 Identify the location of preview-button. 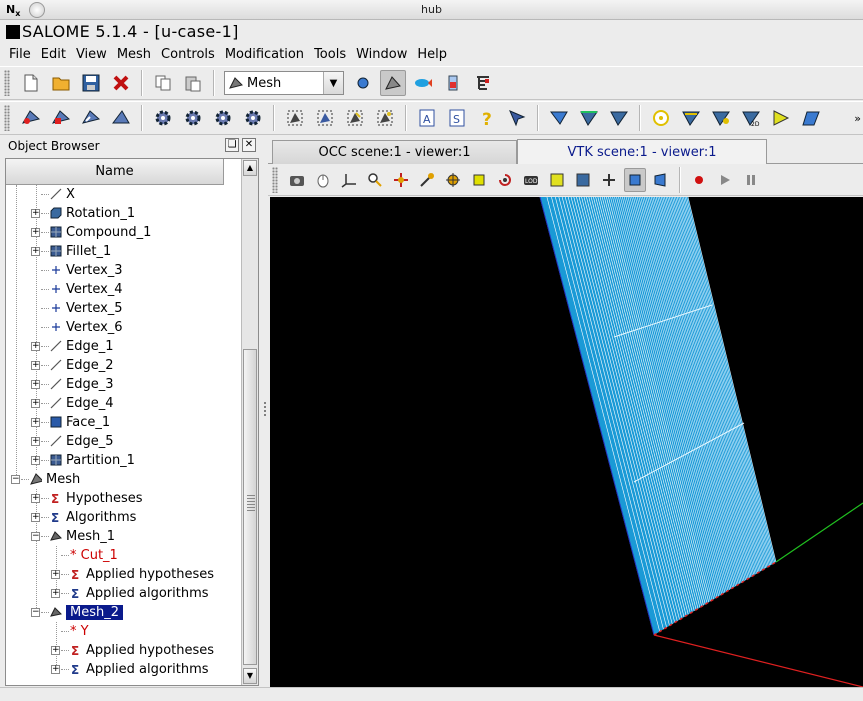
(193, 118).